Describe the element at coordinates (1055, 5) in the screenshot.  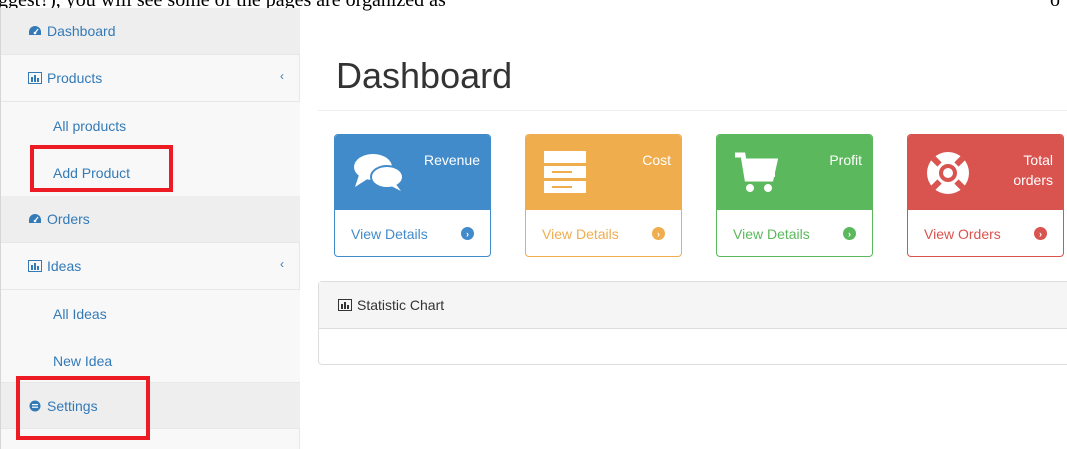
I see `clipped-text-right: o` at that location.